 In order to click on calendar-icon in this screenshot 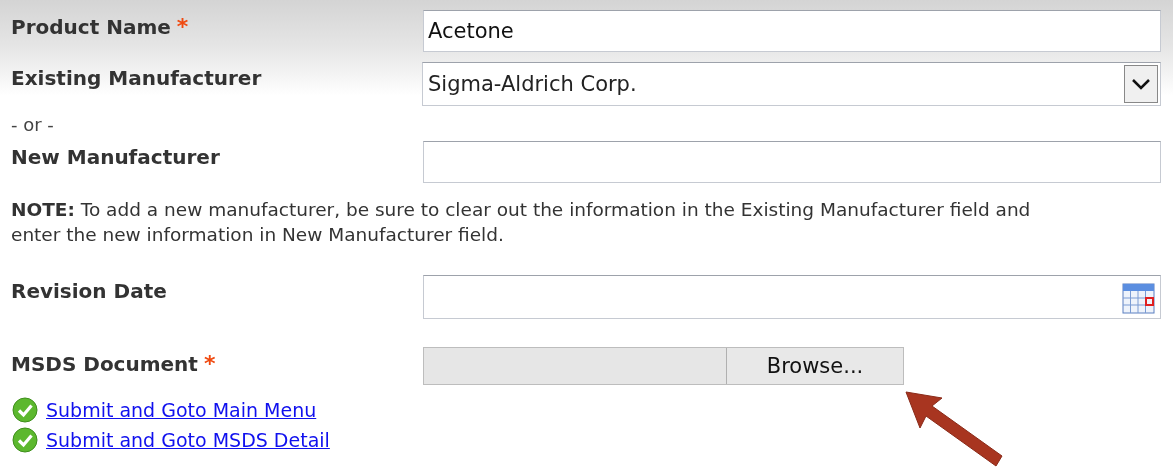, I will do `click(1138, 297)`.